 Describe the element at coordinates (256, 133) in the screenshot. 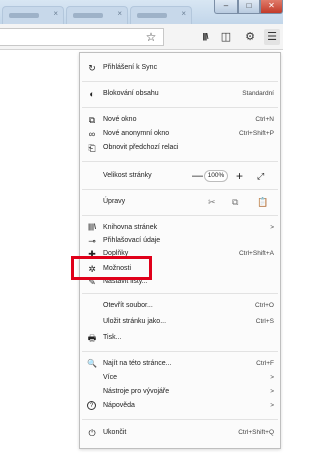

I see `menu-item-shortcut: Ctrl+Shift+P` at that location.